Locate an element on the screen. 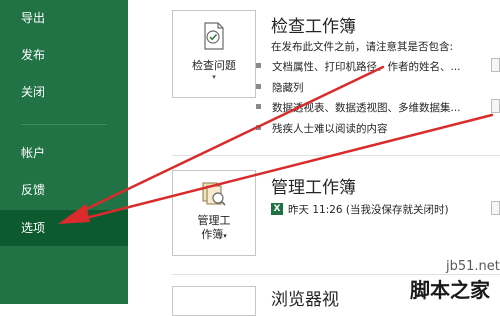 The width and height of the screenshot is (500, 316). sidebar-item-account: 帐户 is located at coordinates (64, 153).